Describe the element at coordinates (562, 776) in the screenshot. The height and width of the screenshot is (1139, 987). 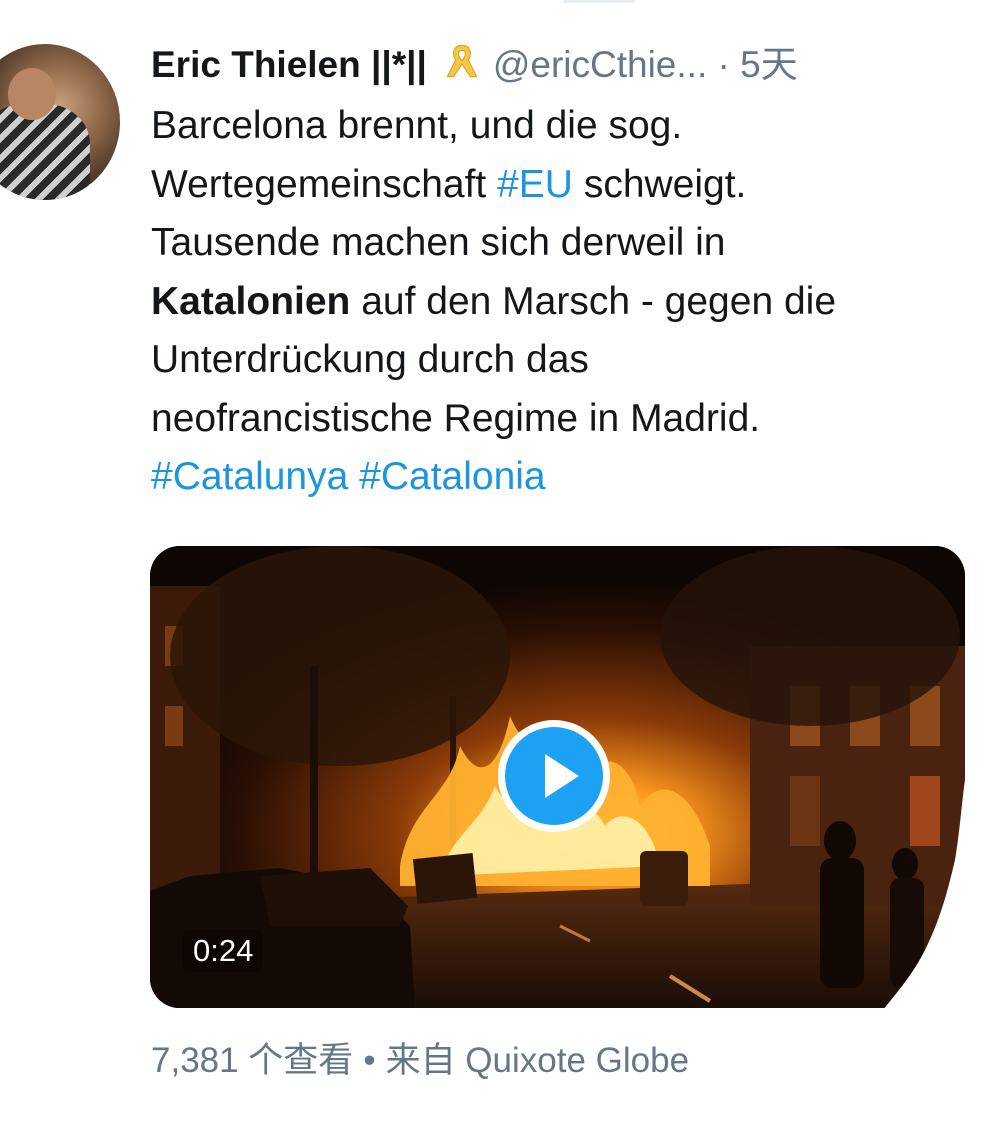
I see `play-icon` at that location.